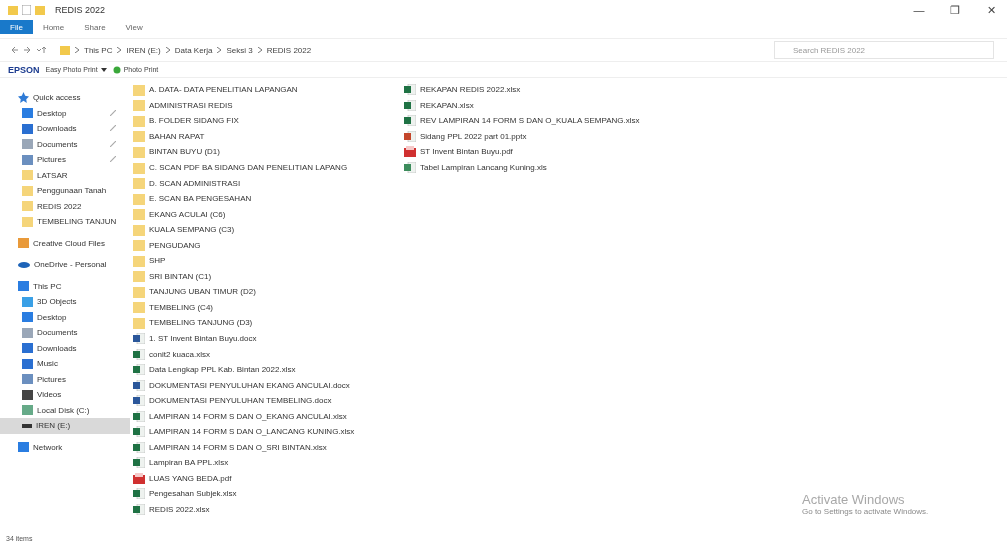 The width and height of the screenshot is (1007, 544). Describe the element at coordinates (268, 432) in the screenshot. I see `file-item: LAMPIRAN 14 FORM S DAN O_LANCANG KUNING.xlsx` at that location.